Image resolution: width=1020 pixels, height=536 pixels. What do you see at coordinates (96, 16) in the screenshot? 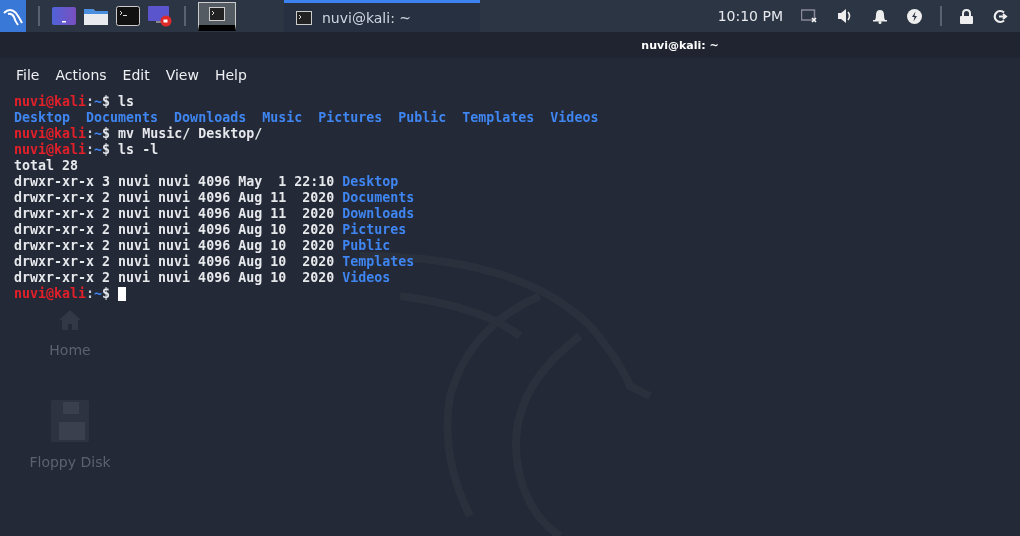
I see `folder-icon` at bounding box center [96, 16].